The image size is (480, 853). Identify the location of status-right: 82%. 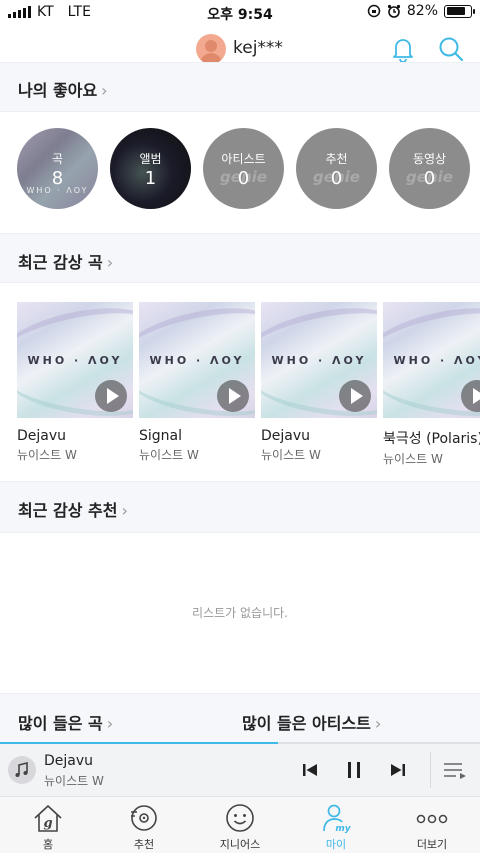
(421, 11).